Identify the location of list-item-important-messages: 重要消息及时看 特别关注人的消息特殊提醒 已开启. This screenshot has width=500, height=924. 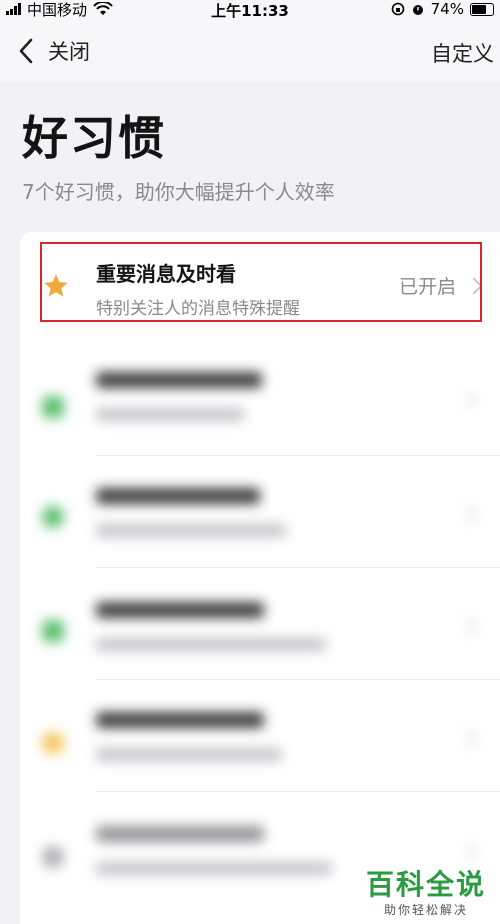
(260, 288).